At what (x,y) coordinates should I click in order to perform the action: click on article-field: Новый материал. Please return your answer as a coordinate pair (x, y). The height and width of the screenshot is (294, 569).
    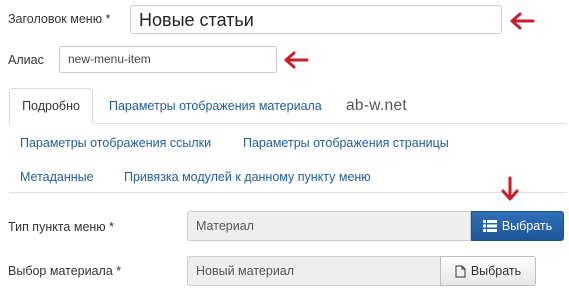
    Looking at the image, I should click on (314, 271).